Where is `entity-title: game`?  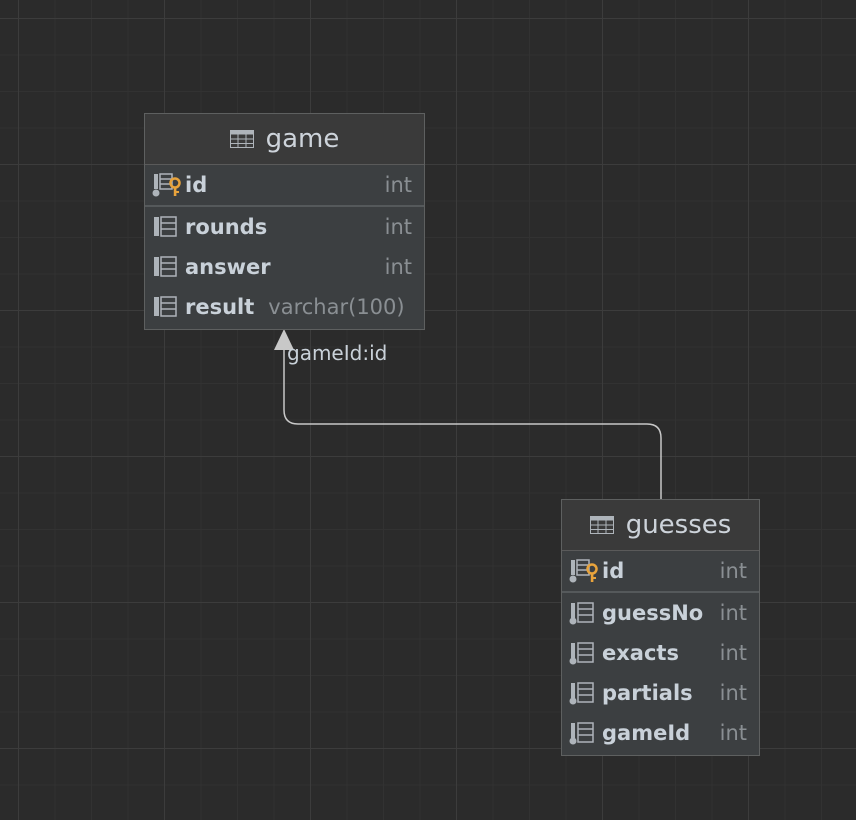
entity-title: game is located at coordinates (302, 139).